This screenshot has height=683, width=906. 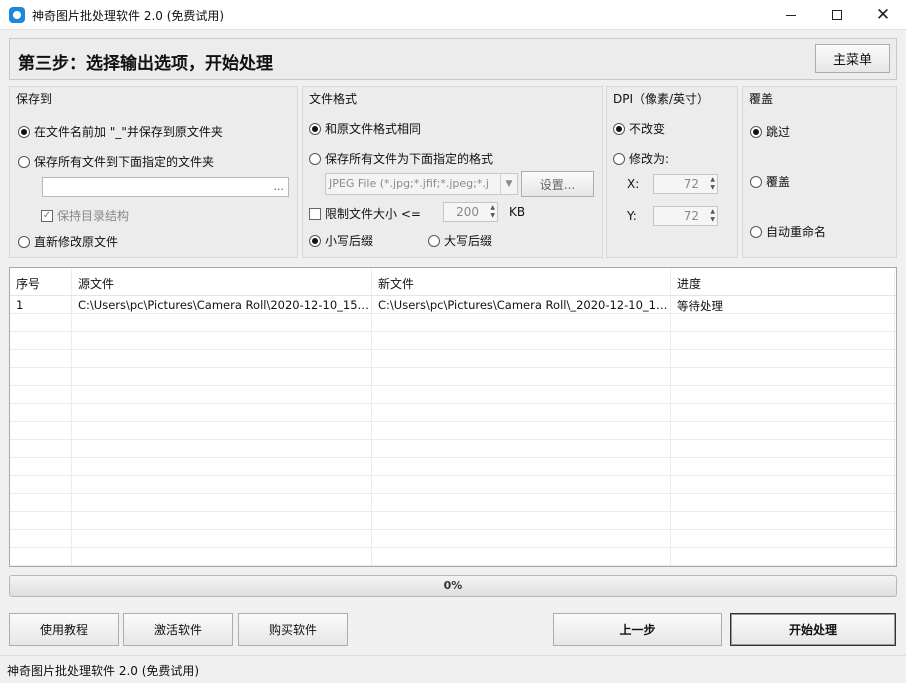 I want to click on dpi-keep-radio: 不改变, so click(x=639, y=128).